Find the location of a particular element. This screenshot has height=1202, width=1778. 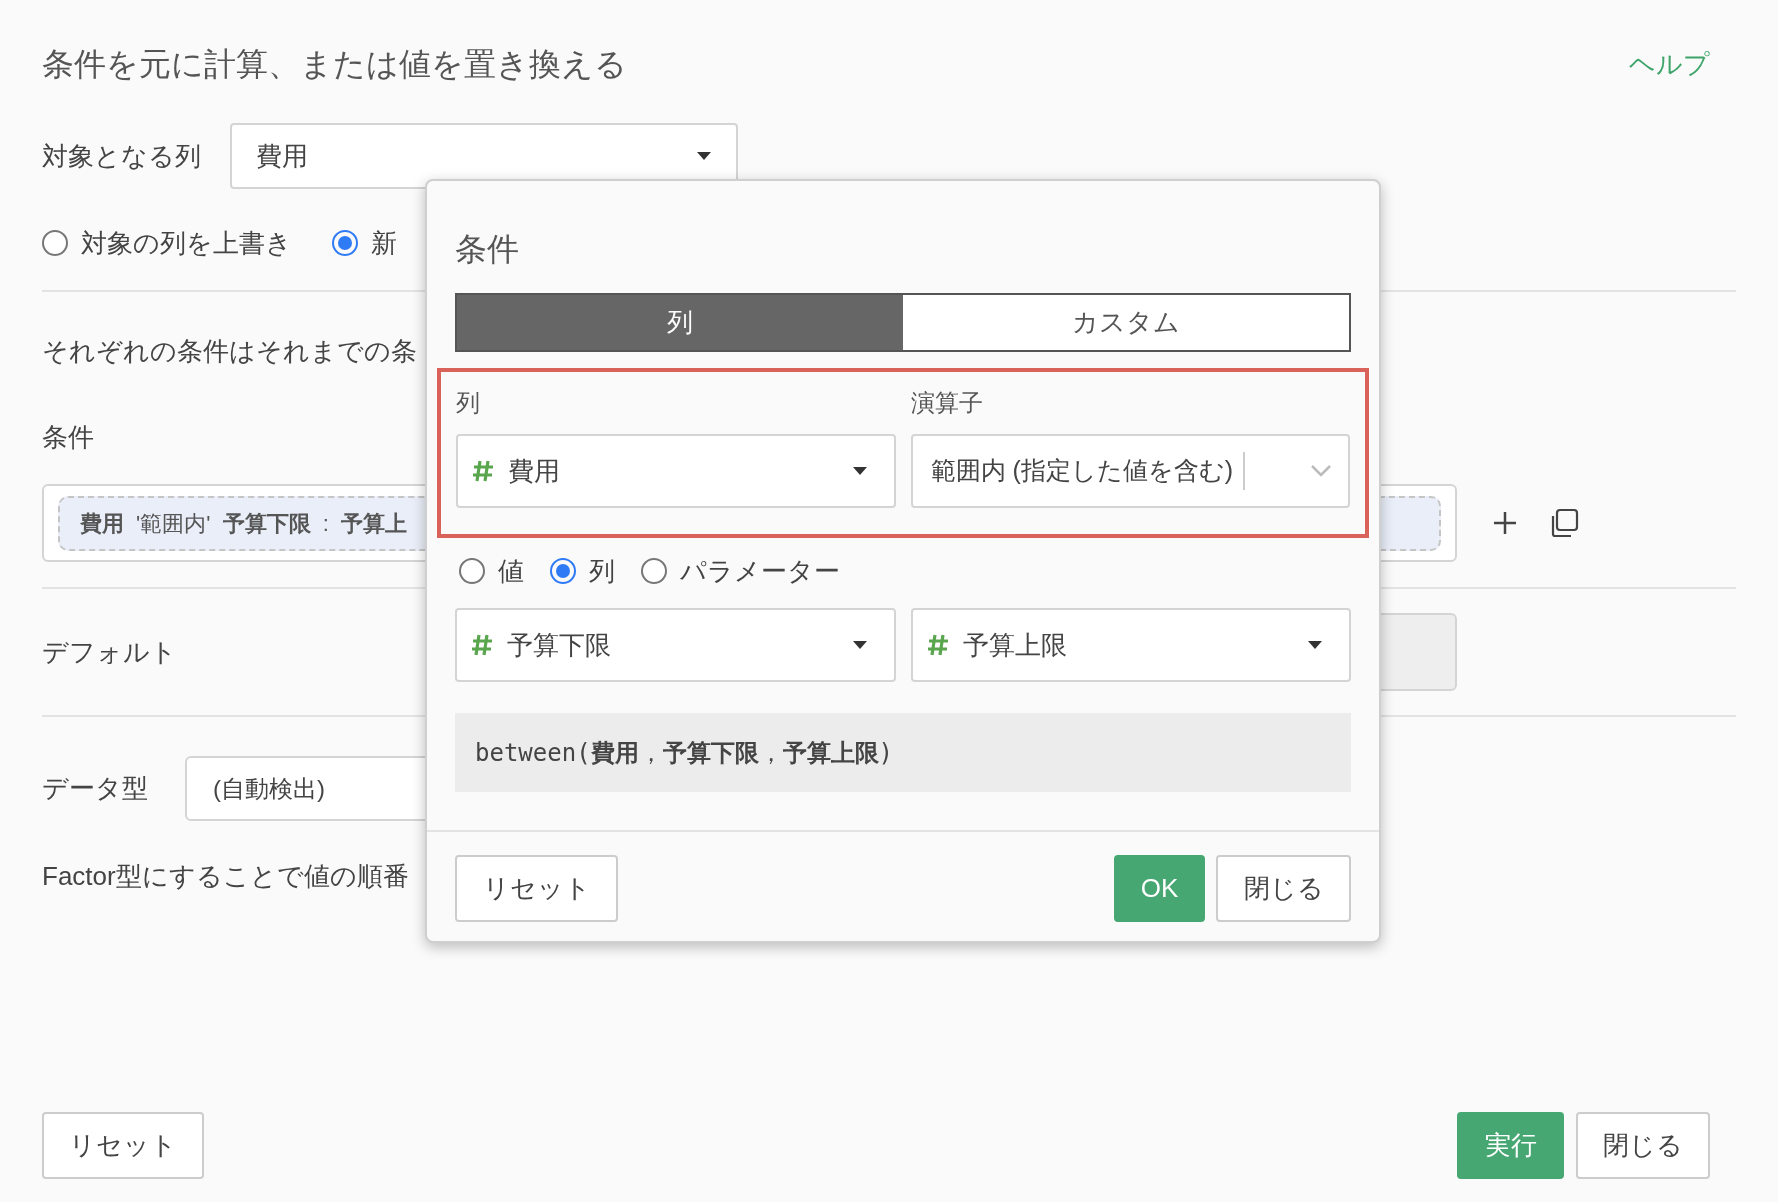

select-field: 範囲内 (指定した値を含む) is located at coordinates (1130, 471).